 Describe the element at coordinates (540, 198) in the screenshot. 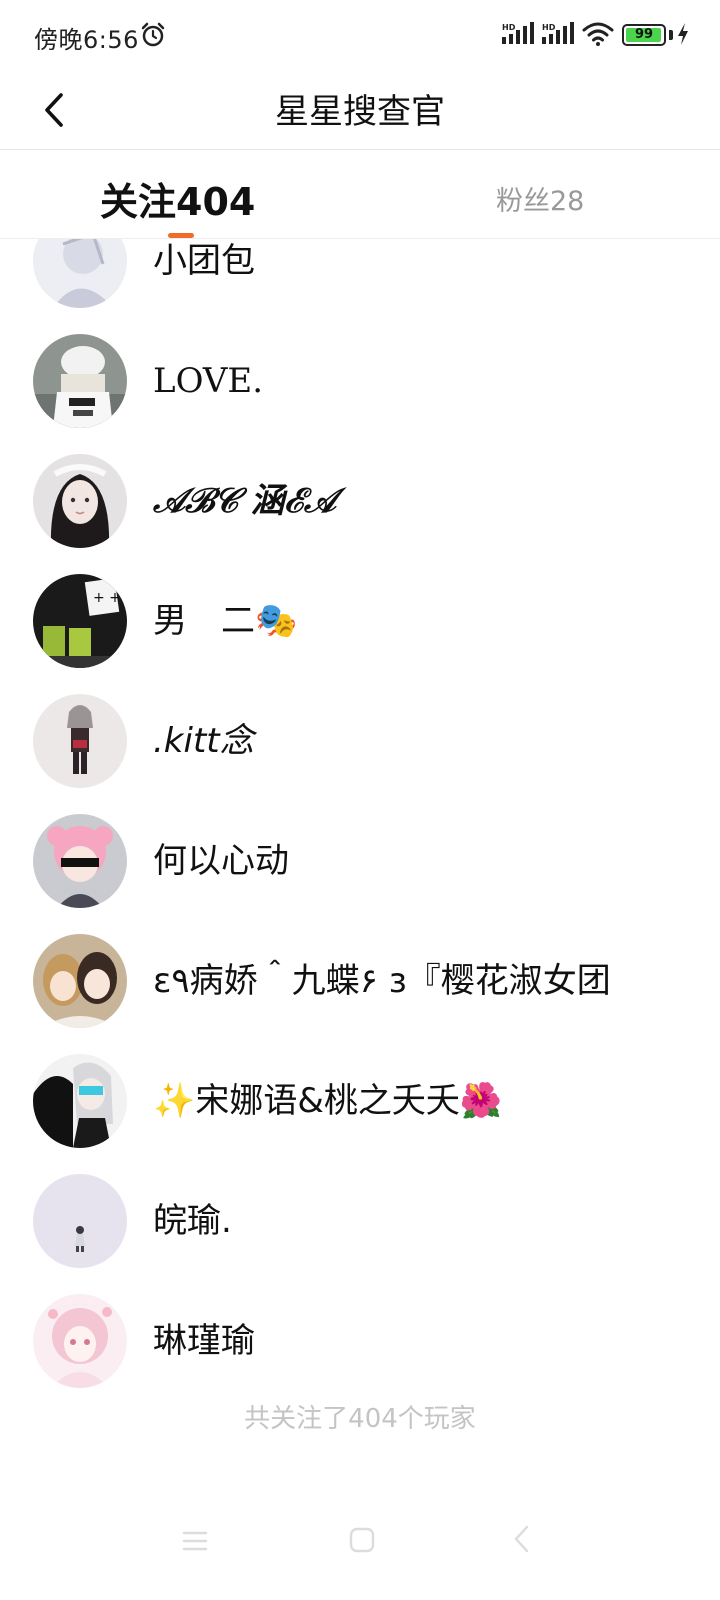

I see `tab-fans: 粉丝28` at that location.